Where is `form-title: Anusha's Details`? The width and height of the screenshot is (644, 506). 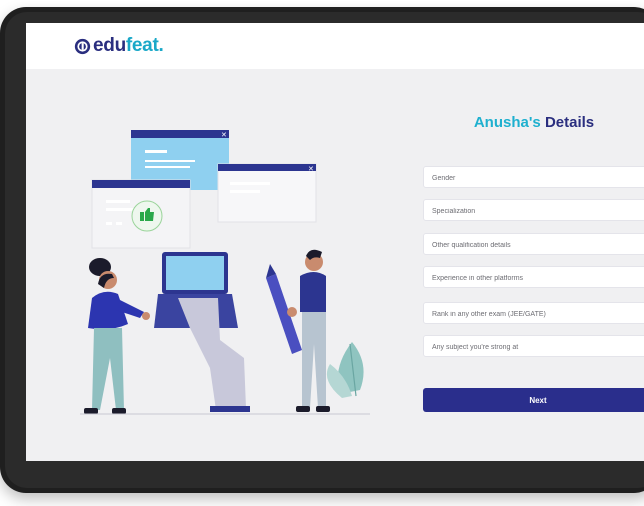 form-title: Anusha's Details is located at coordinates (534, 122).